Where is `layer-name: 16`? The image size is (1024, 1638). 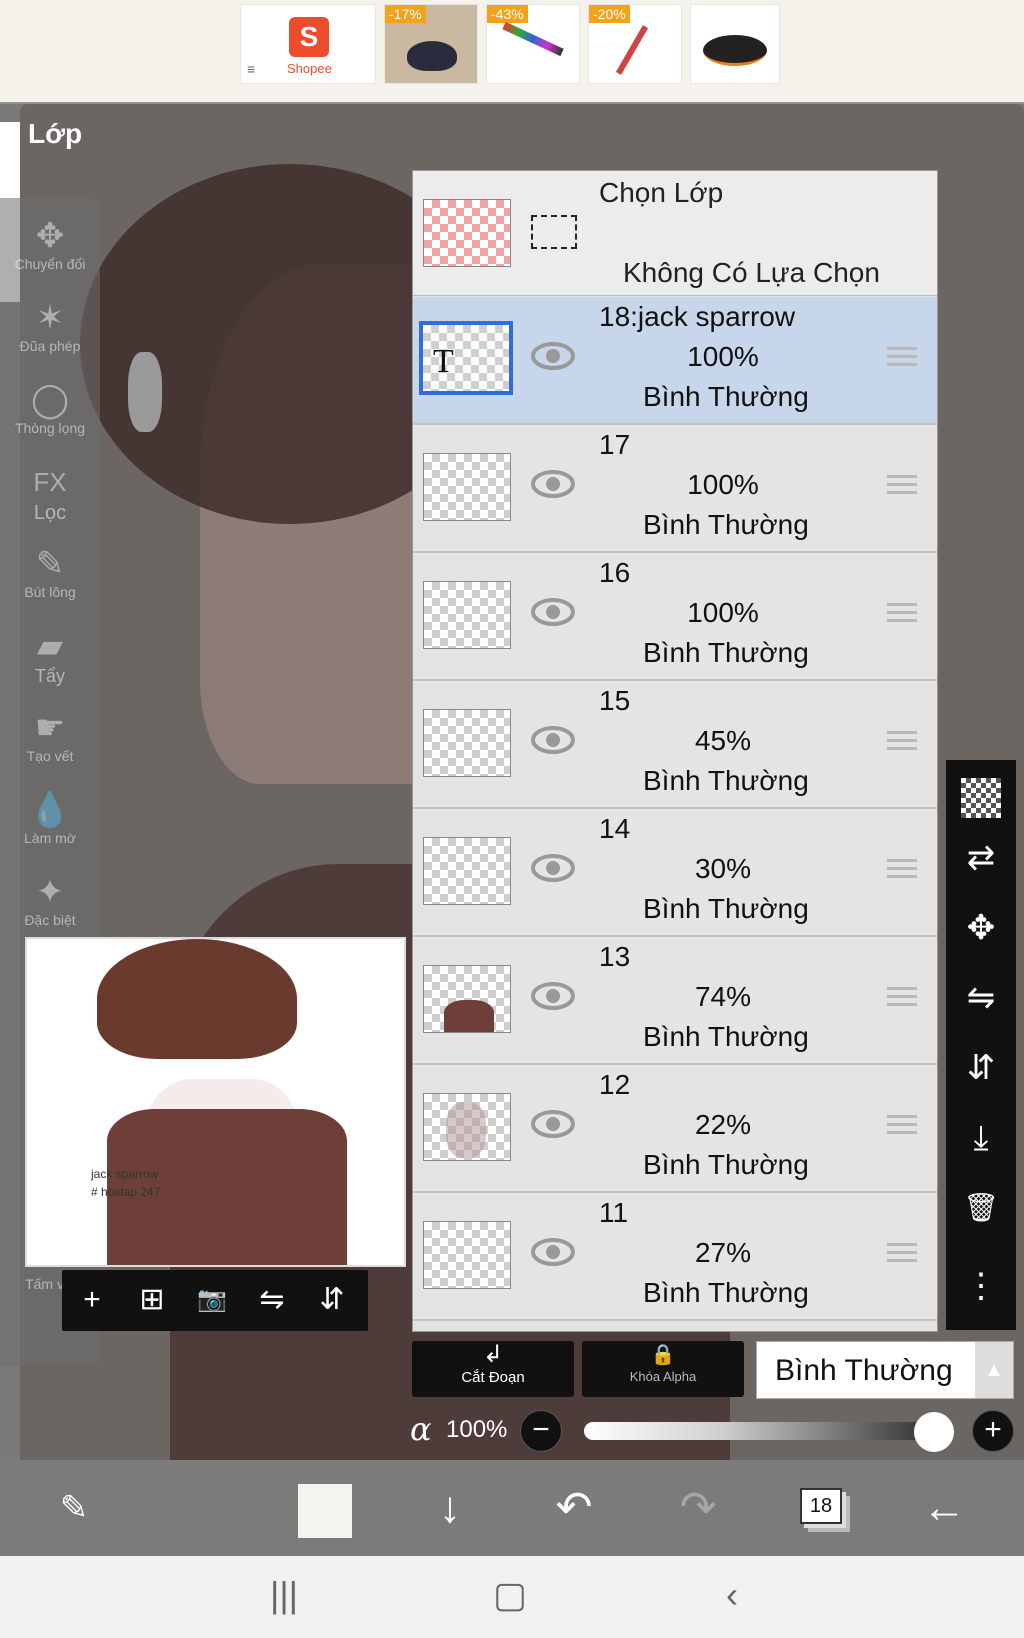 layer-name: 16 is located at coordinates (615, 572).